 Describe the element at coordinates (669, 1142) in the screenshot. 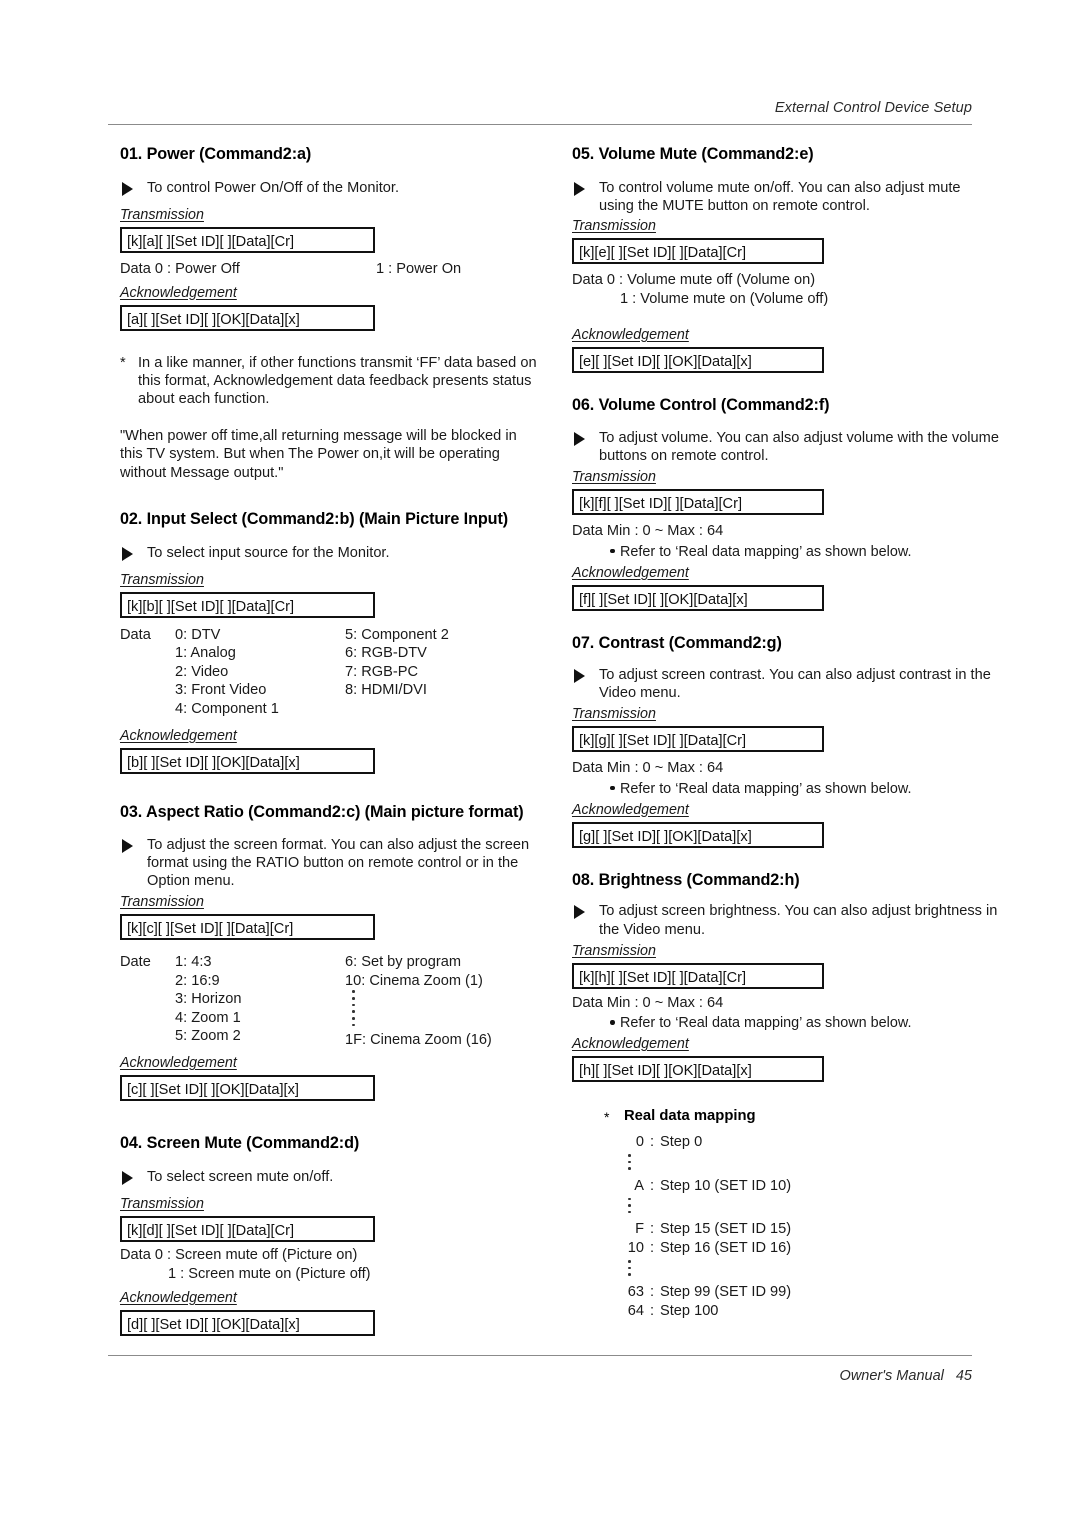

I see `rdm-row: 0: Step 0` at that location.